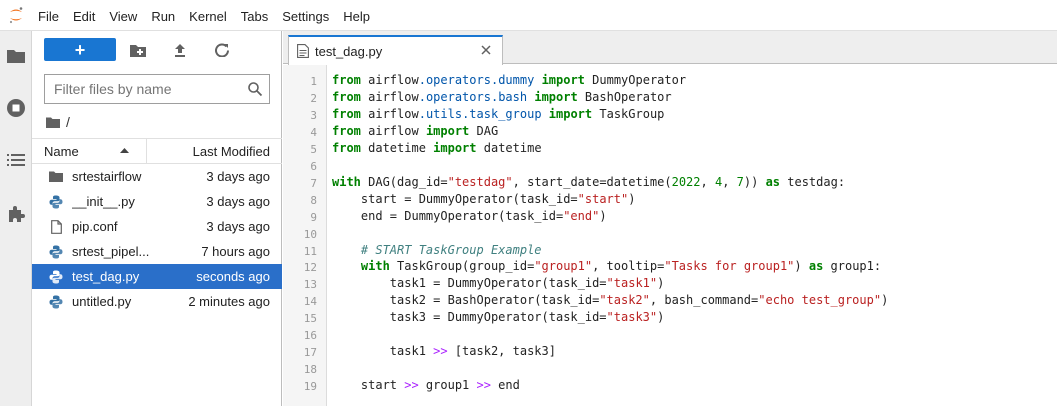 This screenshot has width=1057, height=406. What do you see at coordinates (123, 15) in the screenshot?
I see `menu-view: View` at bounding box center [123, 15].